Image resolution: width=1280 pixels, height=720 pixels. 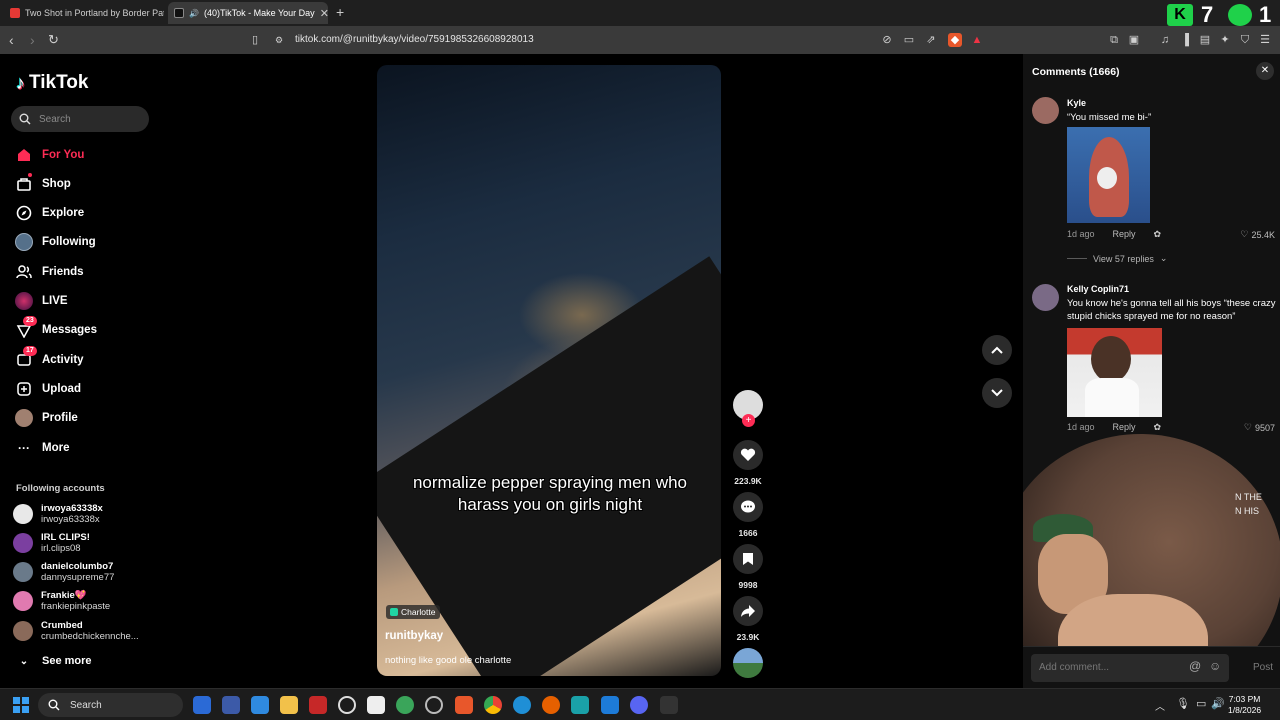 What do you see at coordinates (255, 40) in the screenshot?
I see `bookmark-icon: ▯` at bounding box center [255, 40].